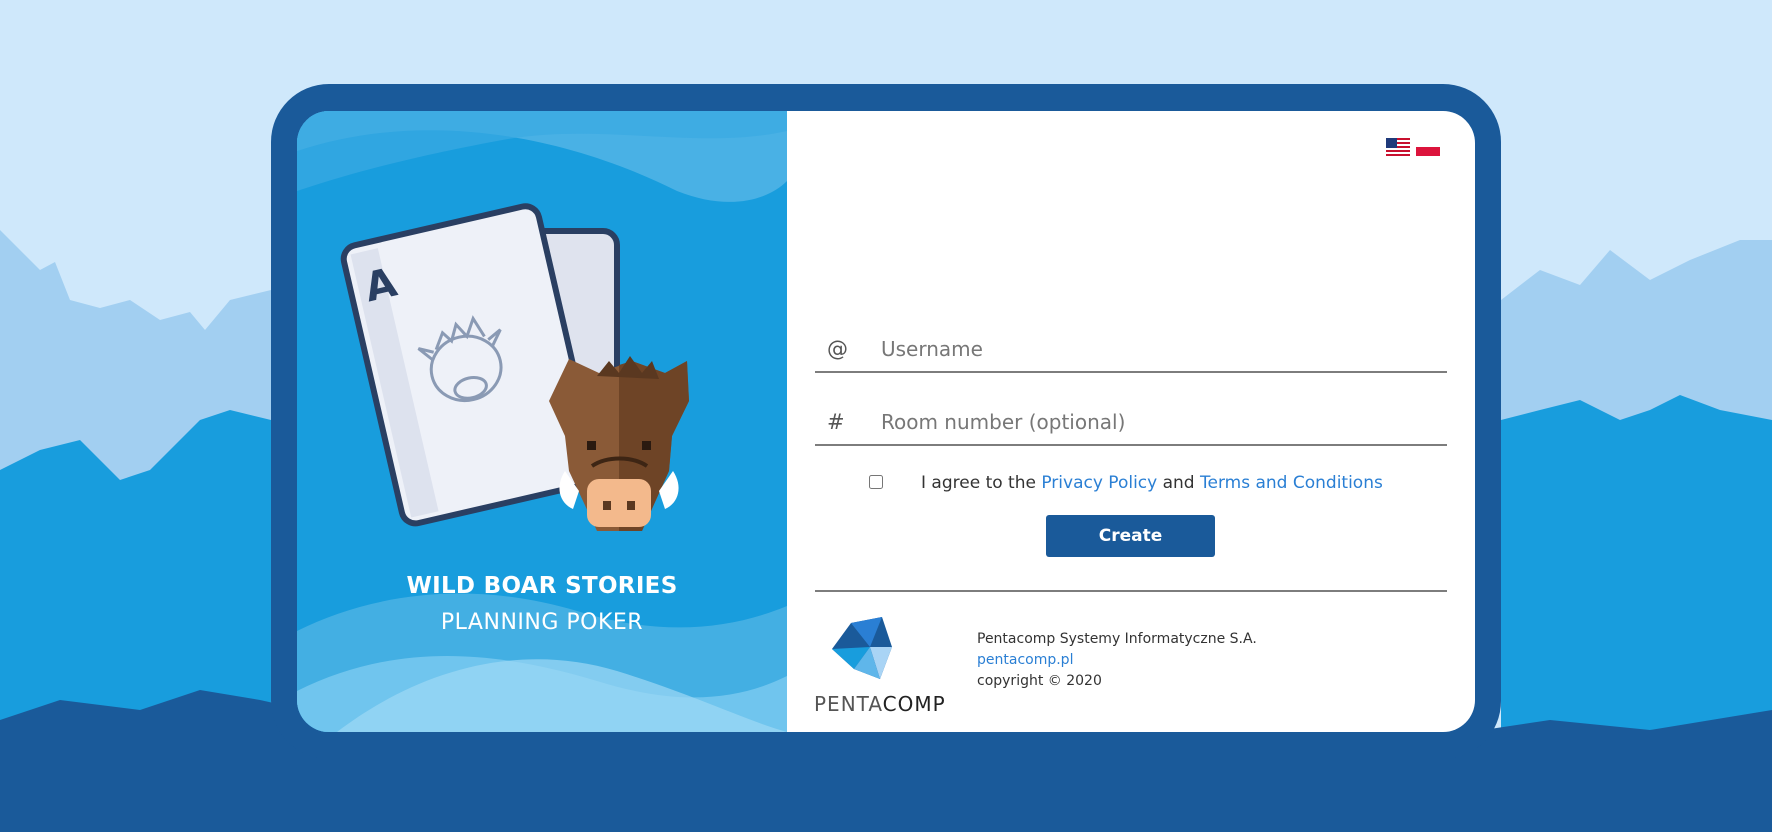 The height and width of the screenshot is (832, 1772). What do you see at coordinates (1131, 591) in the screenshot?
I see `footer-divider` at bounding box center [1131, 591].